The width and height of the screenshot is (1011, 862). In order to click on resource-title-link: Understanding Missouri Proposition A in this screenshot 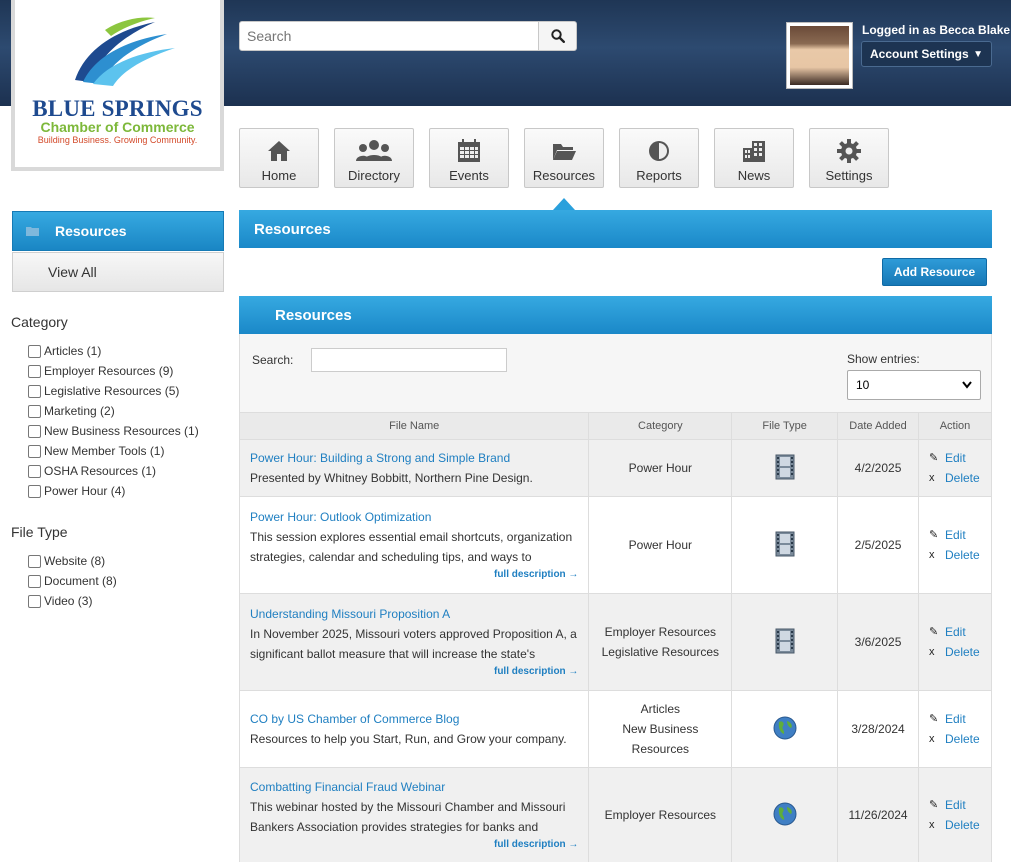, I will do `click(414, 614)`.